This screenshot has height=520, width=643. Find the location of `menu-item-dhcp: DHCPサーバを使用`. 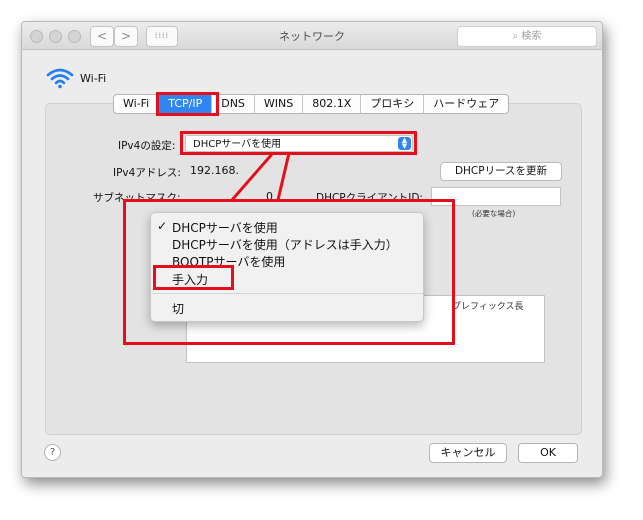

menu-item-dhcp: DHCPサーバを使用 is located at coordinates (225, 227).